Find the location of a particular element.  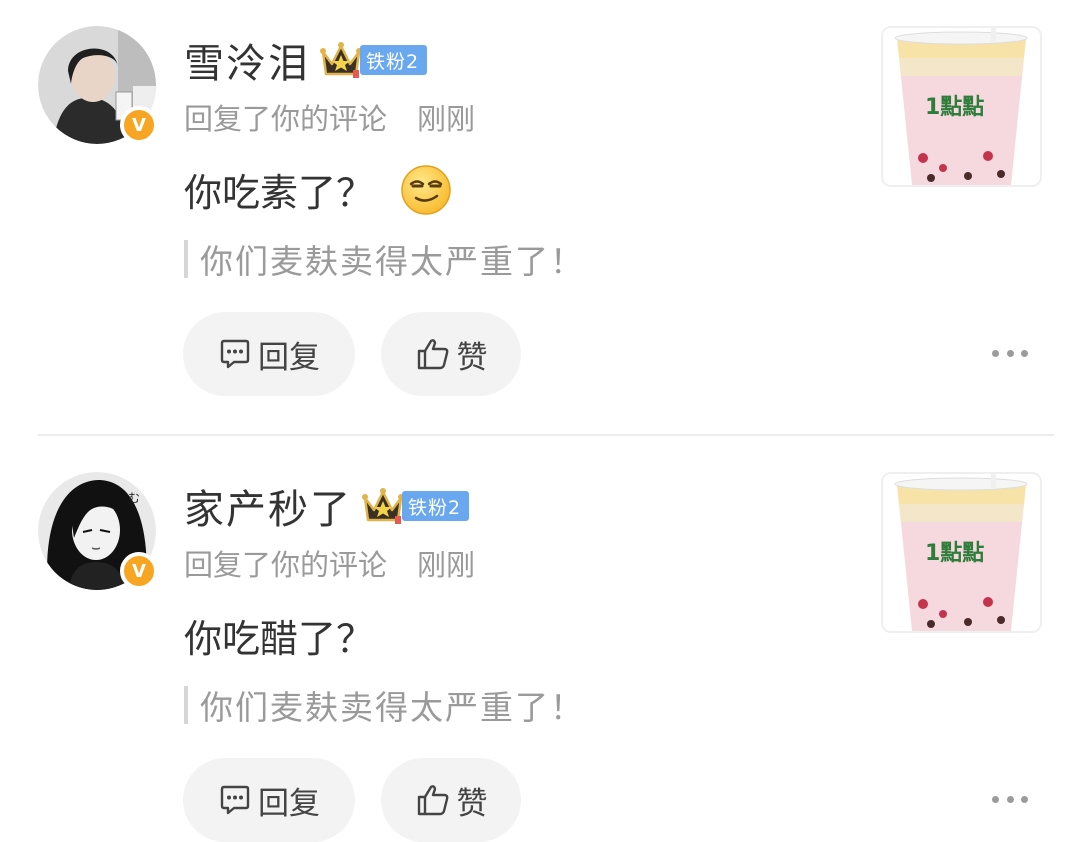

name-row: 家产秒了 铁粉2 is located at coordinates (327, 506).